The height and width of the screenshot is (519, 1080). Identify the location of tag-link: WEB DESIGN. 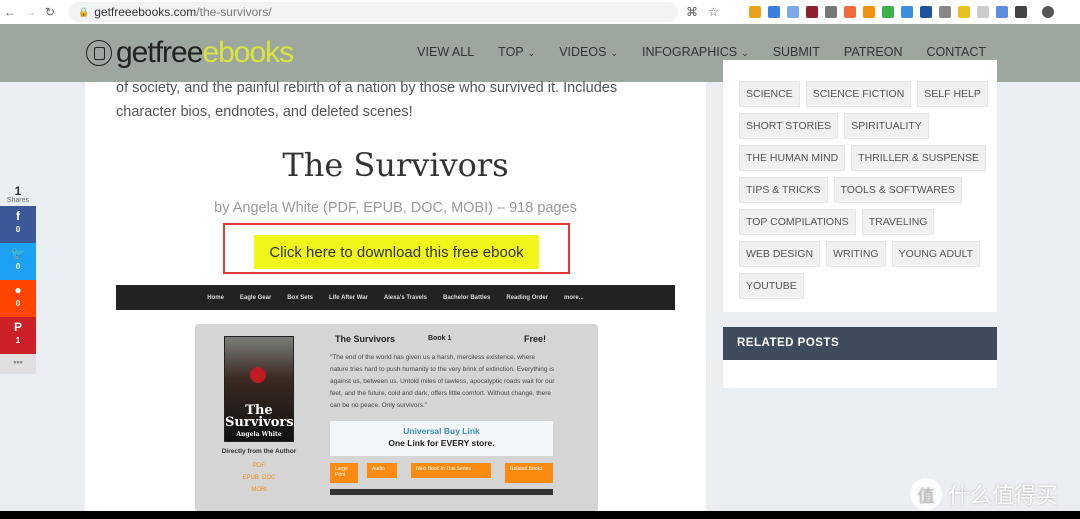
(780, 254).